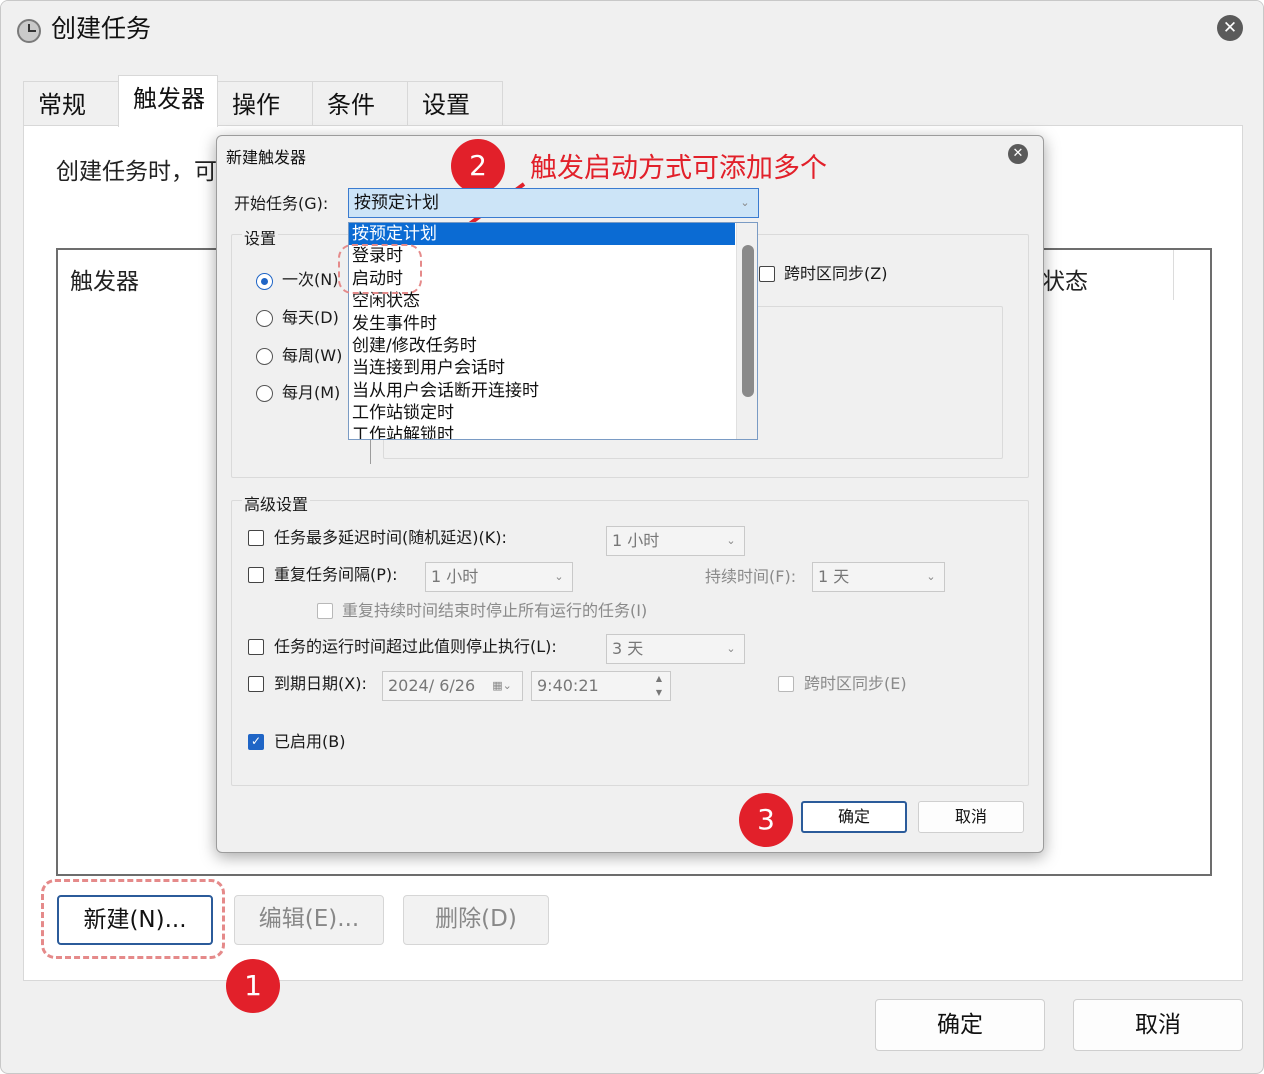  What do you see at coordinates (310, 279) in the screenshot?
I see `radio-once-label: 一次(N)` at bounding box center [310, 279].